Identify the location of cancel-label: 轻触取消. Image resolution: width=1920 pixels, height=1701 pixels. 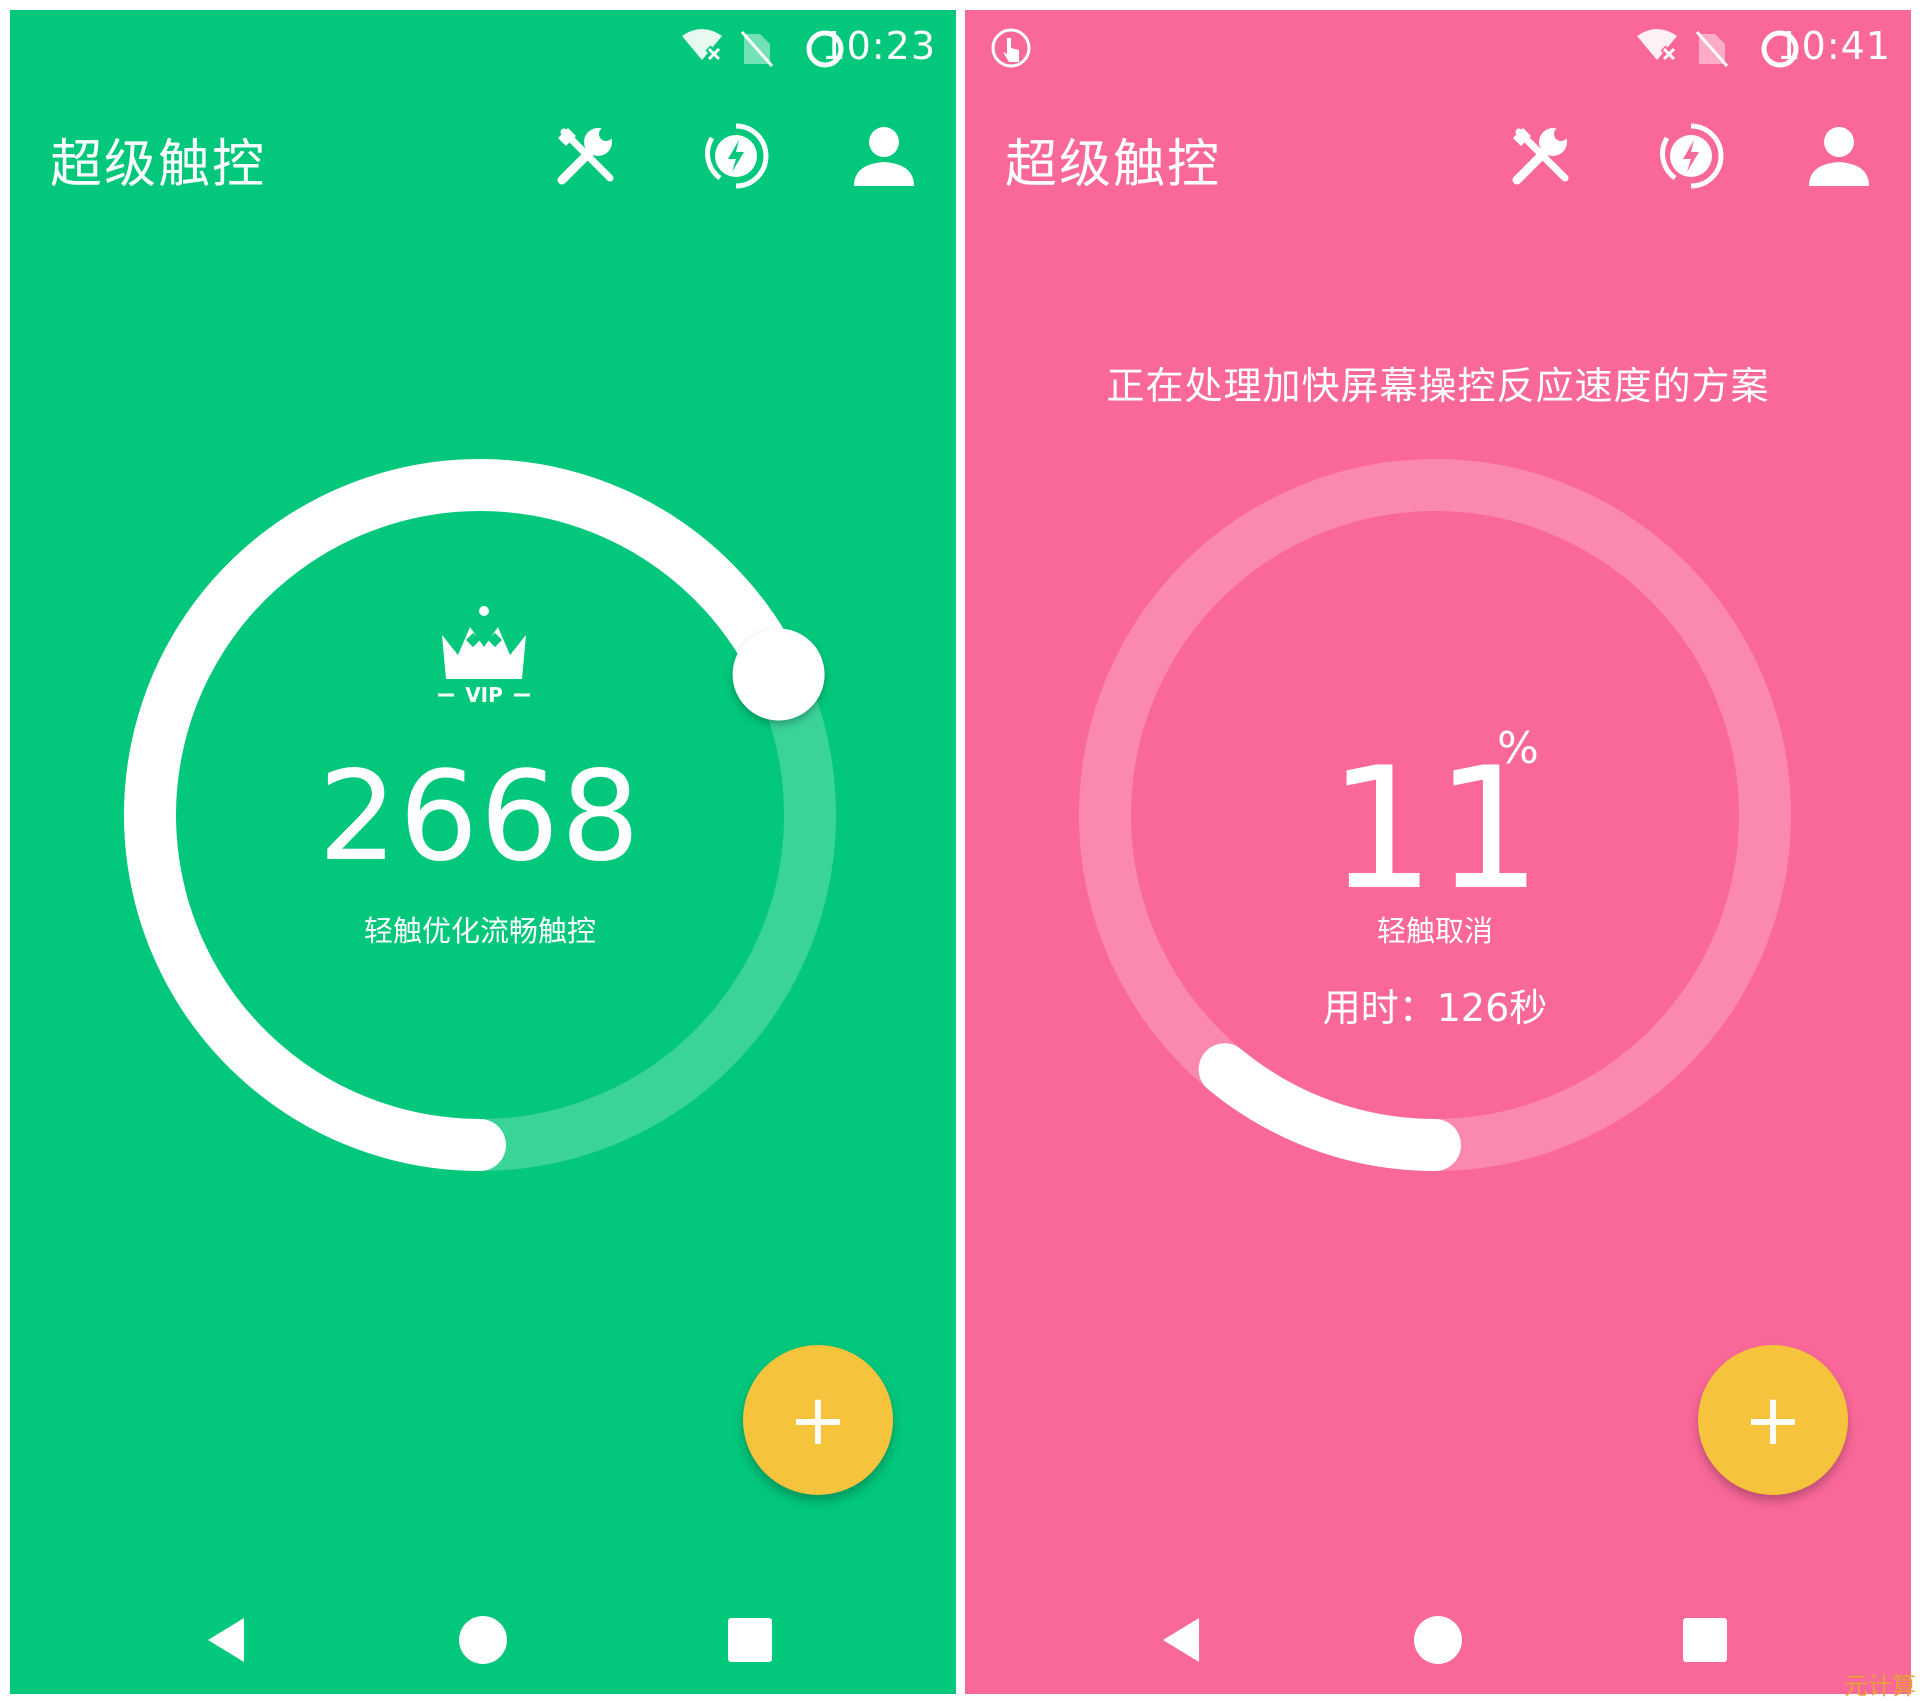
(1435, 929).